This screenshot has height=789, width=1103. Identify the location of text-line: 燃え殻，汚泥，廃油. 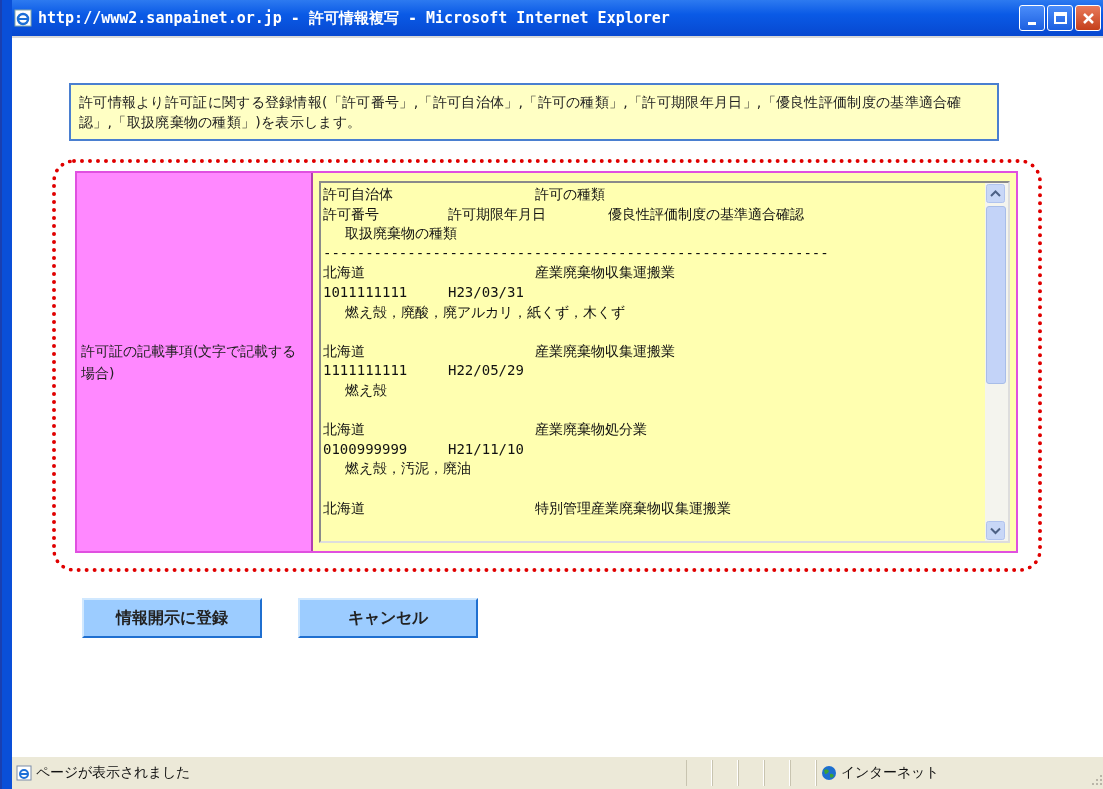
(407, 469).